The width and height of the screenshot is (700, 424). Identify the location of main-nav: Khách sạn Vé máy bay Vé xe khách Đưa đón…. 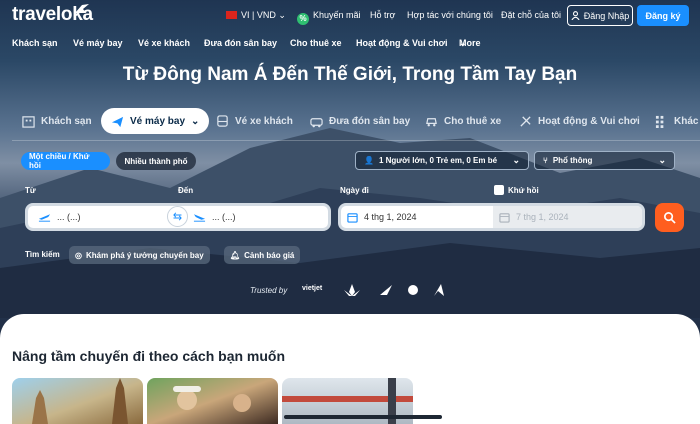
(350, 45).